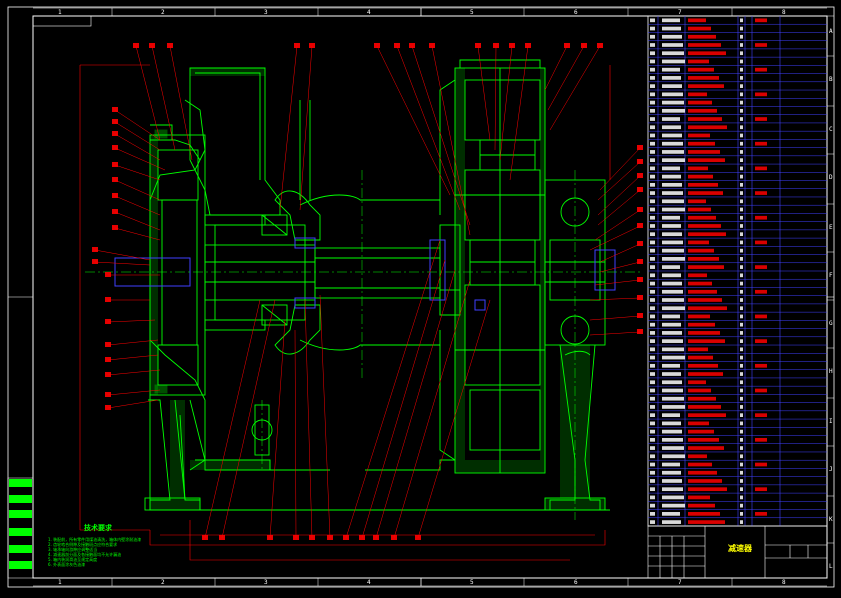  What do you see at coordinates (831, 31) in the screenshot?
I see `zone-row-A: A` at bounding box center [831, 31].